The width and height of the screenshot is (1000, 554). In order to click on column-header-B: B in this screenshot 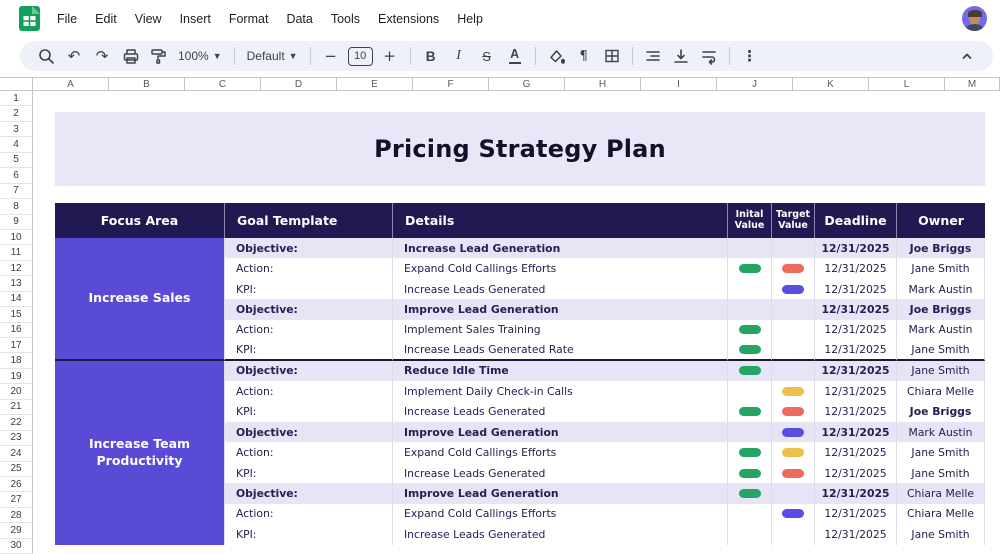, I will do `click(147, 84)`.